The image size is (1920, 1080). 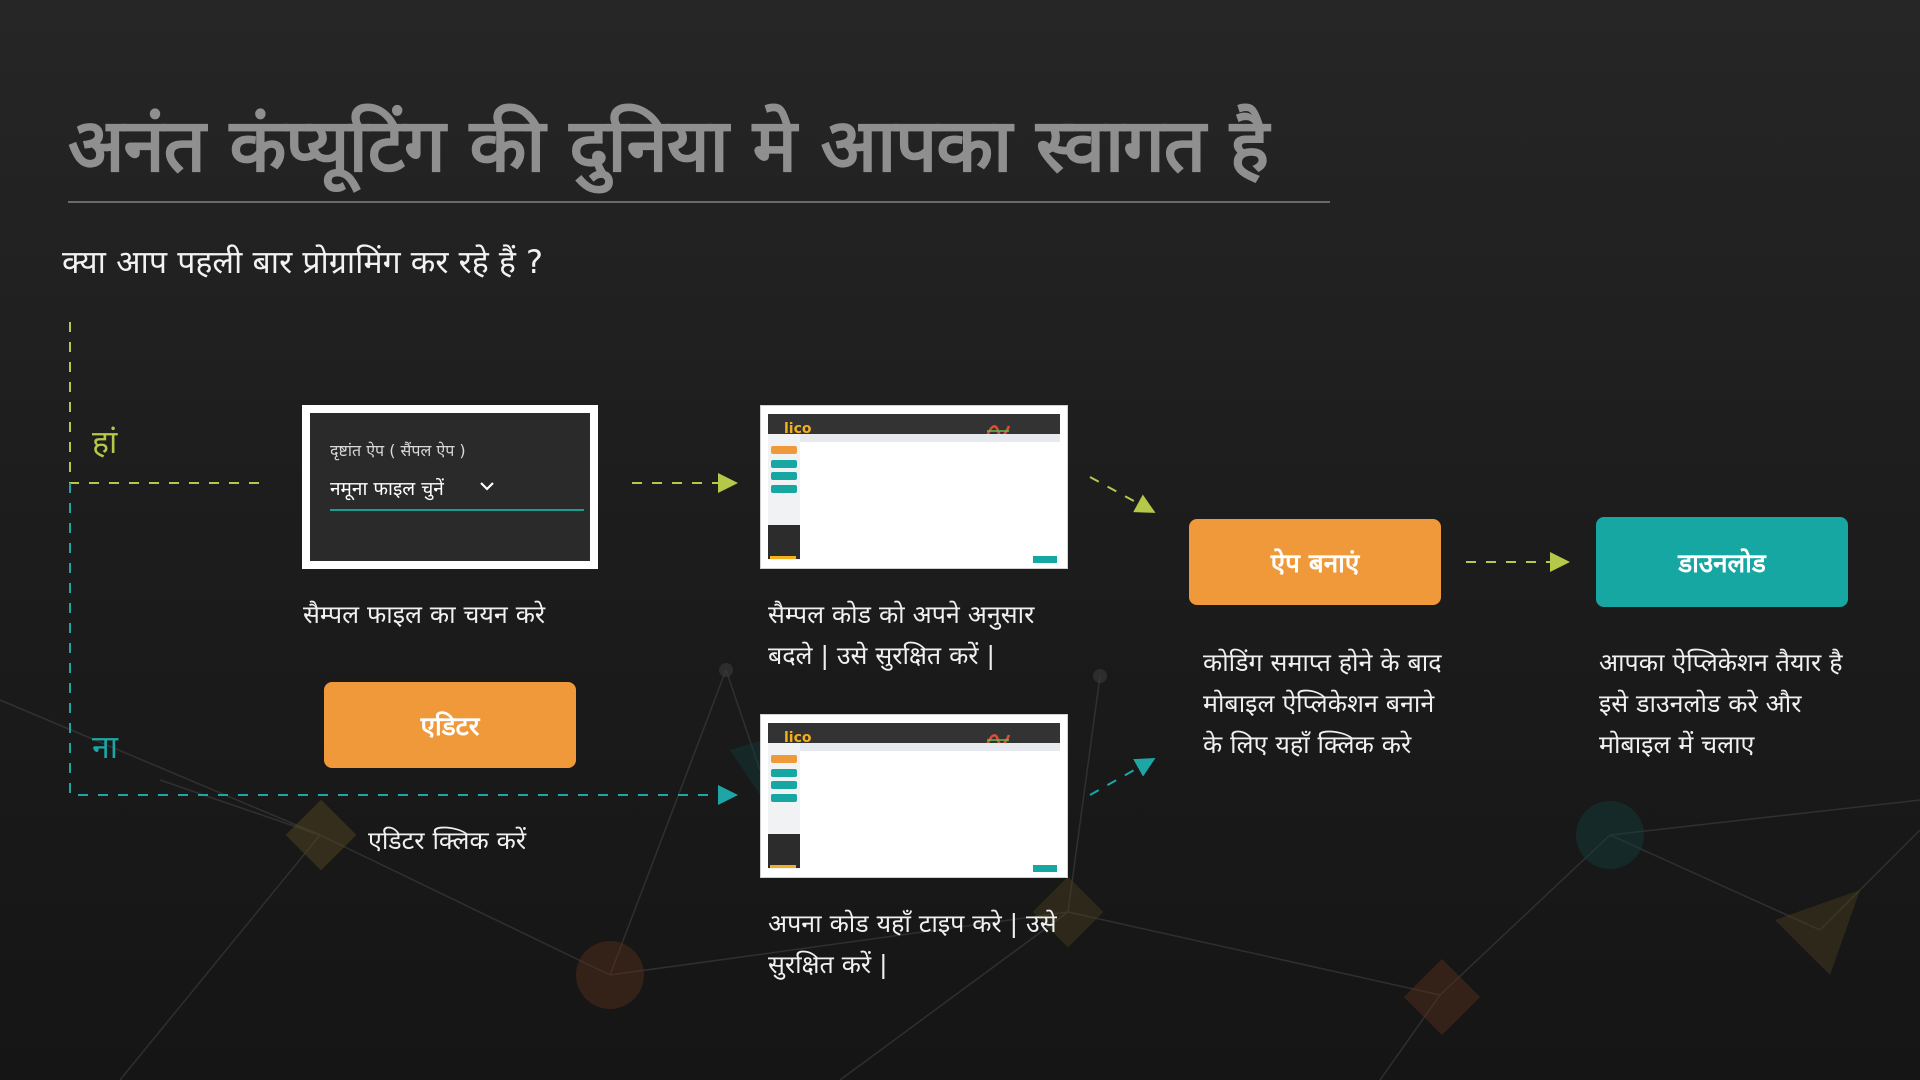 What do you see at coordinates (450, 725) in the screenshot?
I see `editor-button: एडिटर` at bounding box center [450, 725].